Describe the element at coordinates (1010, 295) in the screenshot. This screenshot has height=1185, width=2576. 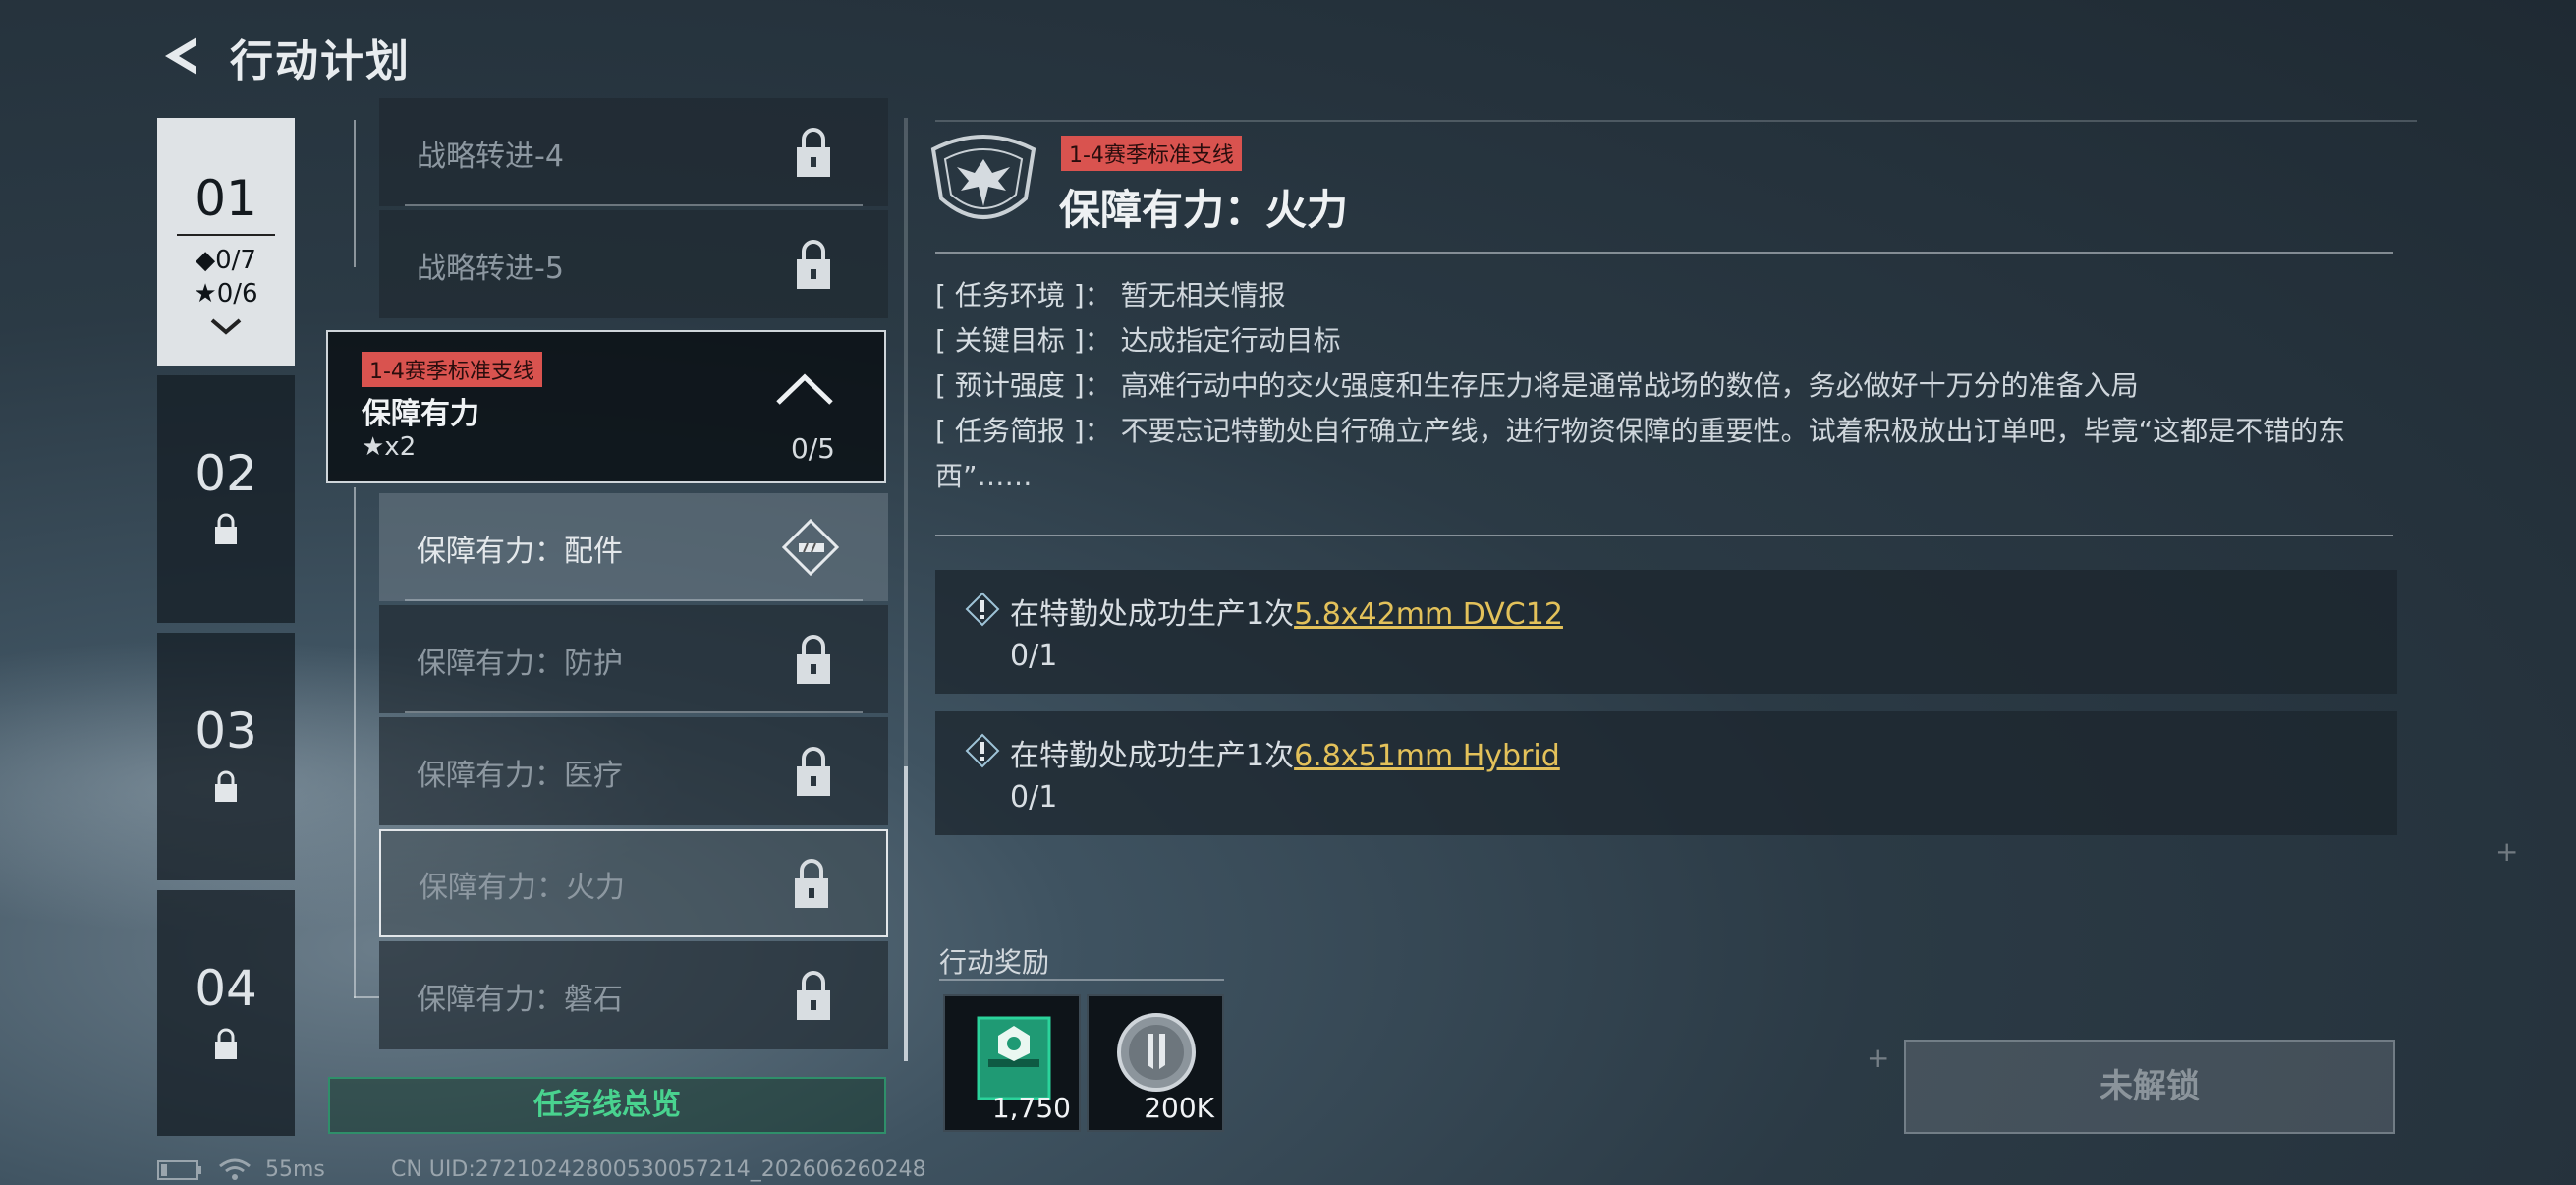
I see `info-key: [ 任务环境 ]` at that location.